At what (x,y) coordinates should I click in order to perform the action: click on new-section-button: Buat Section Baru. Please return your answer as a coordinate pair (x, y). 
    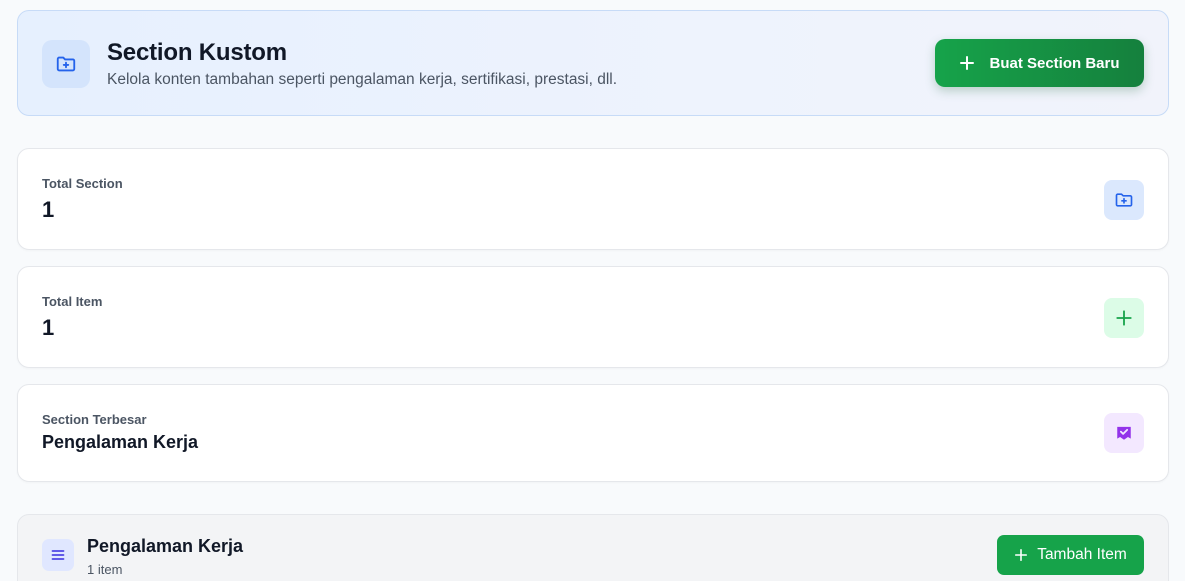
    Looking at the image, I should click on (1039, 63).